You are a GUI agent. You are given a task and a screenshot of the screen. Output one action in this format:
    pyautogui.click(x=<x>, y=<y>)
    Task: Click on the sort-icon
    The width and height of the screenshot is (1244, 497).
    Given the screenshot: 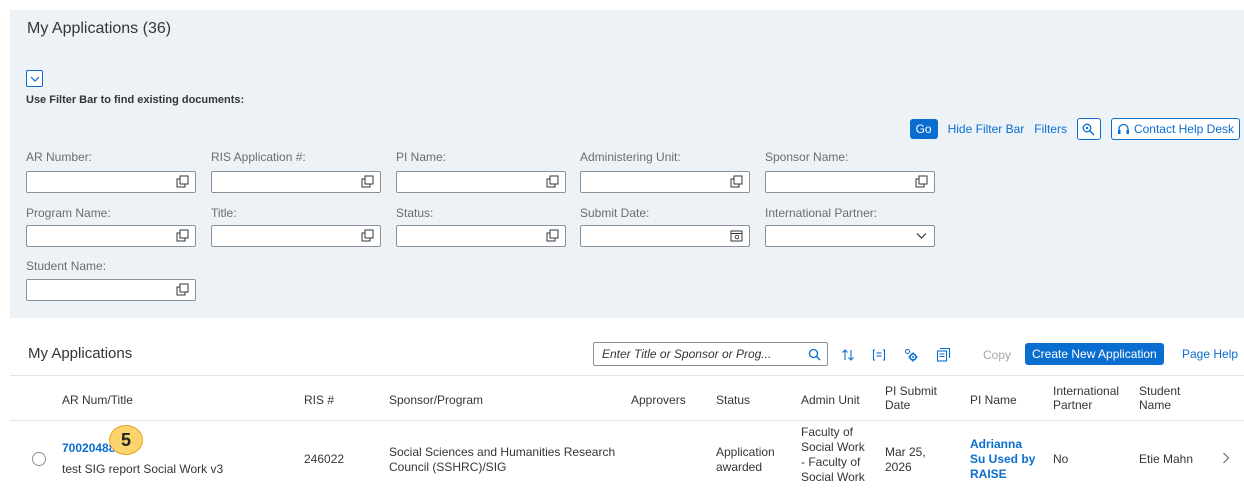 What is the action you would take?
    pyautogui.click(x=848, y=355)
    